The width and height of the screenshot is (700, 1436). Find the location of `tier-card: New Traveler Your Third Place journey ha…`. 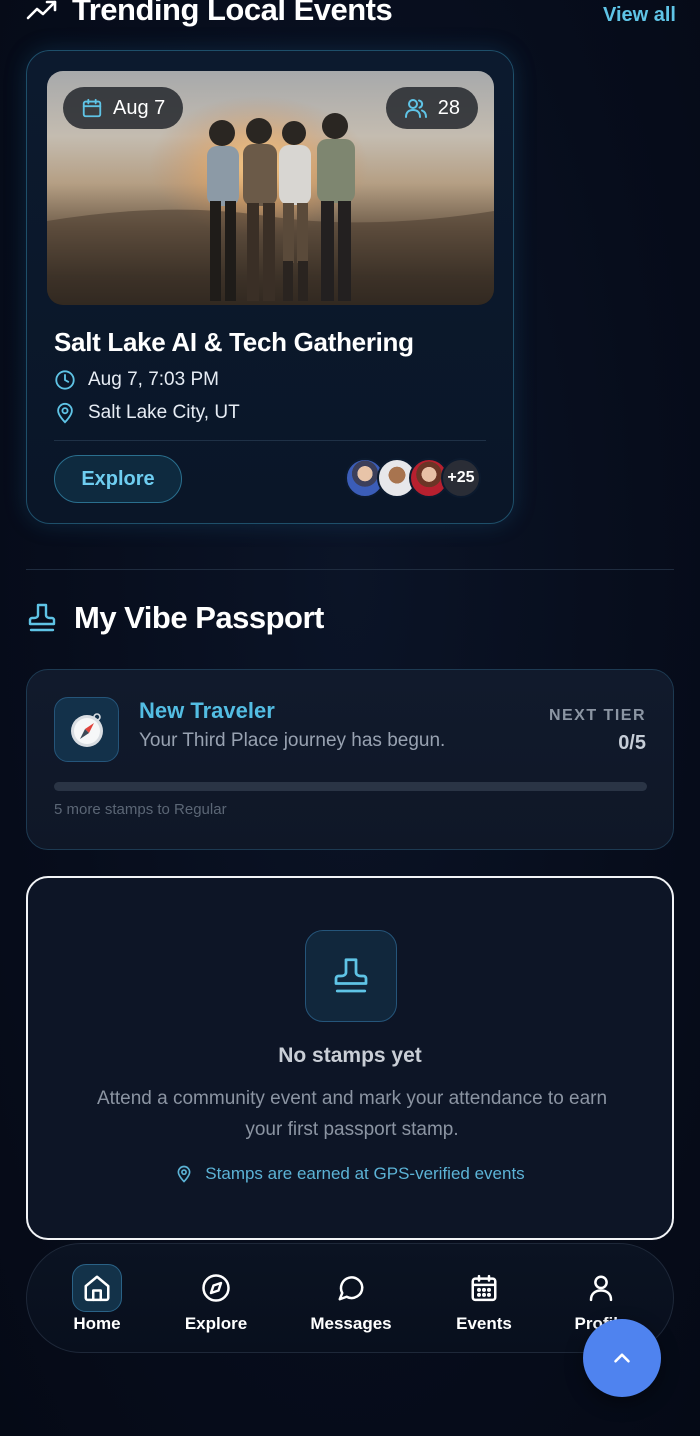

tier-card: New Traveler Your Third Place journey ha… is located at coordinates (350, 759).